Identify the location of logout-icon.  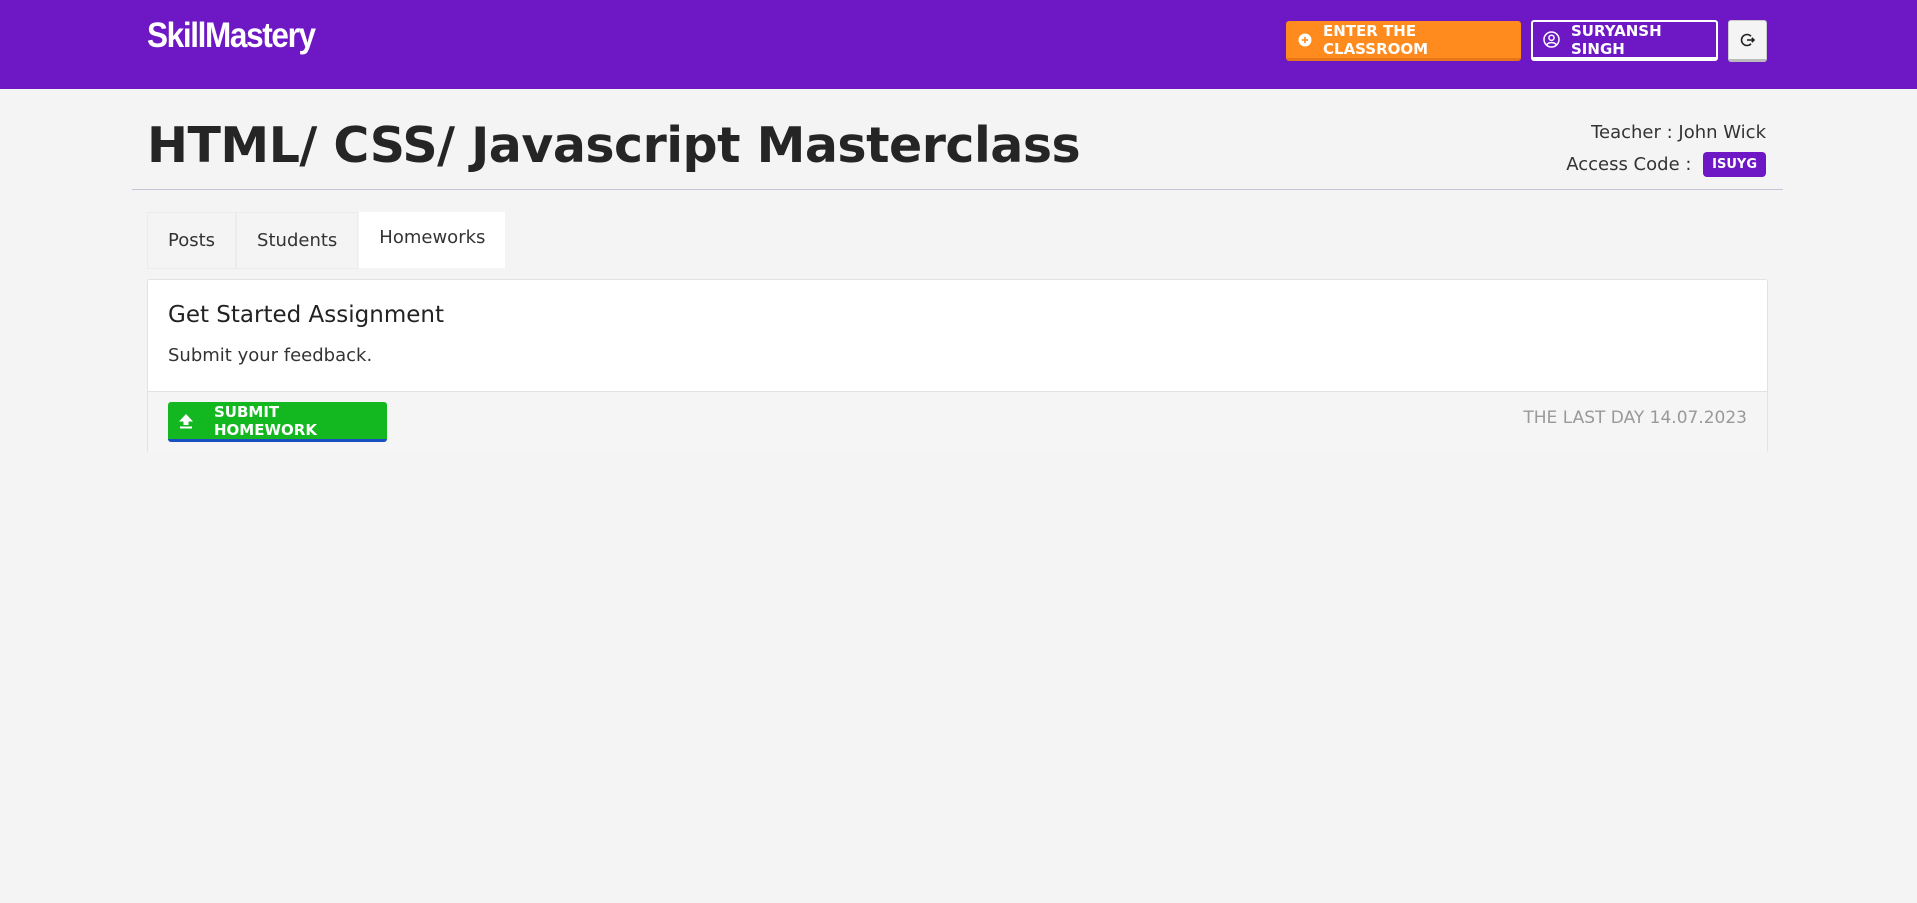
(1748, 40).